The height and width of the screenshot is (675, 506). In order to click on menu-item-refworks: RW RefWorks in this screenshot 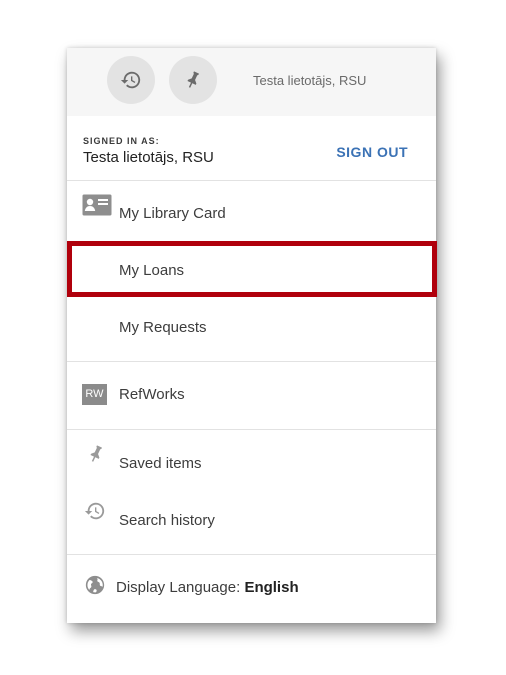, I will do `click(251, 394)`.